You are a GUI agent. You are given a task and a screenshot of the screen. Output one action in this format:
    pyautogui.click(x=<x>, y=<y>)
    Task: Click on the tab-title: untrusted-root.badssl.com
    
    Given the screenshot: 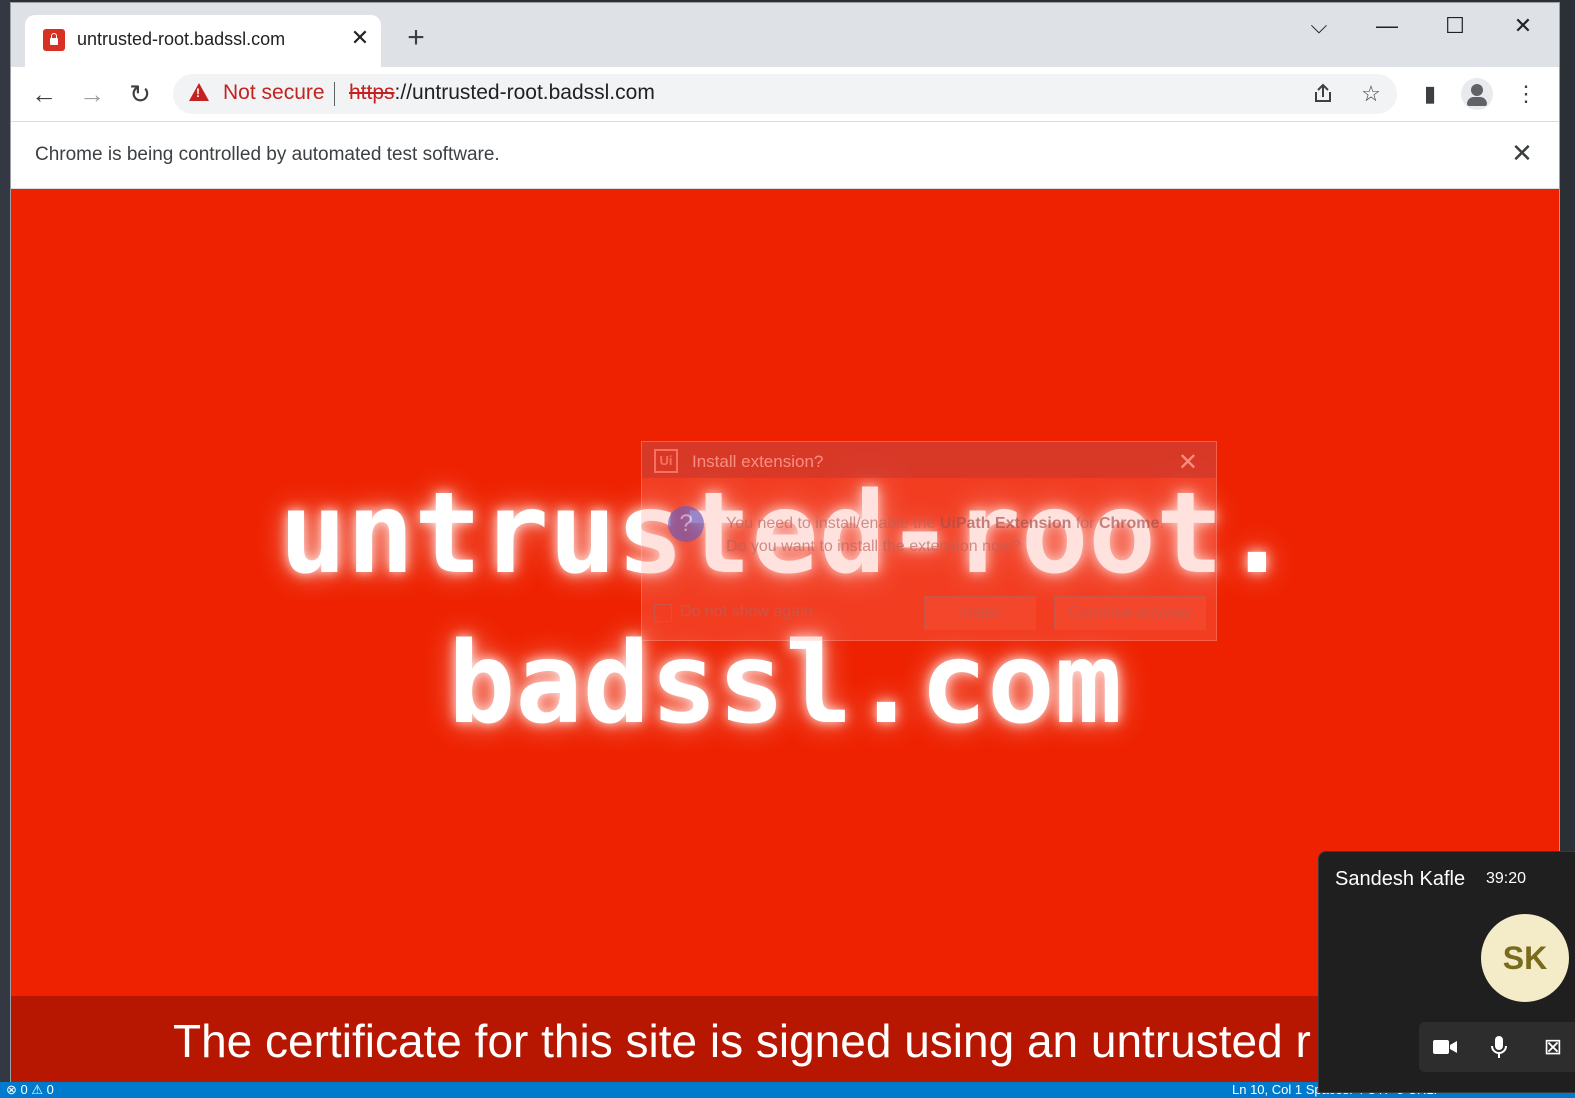 What is the action you would take?
    pyautogui.click(x=181, y=39)
    